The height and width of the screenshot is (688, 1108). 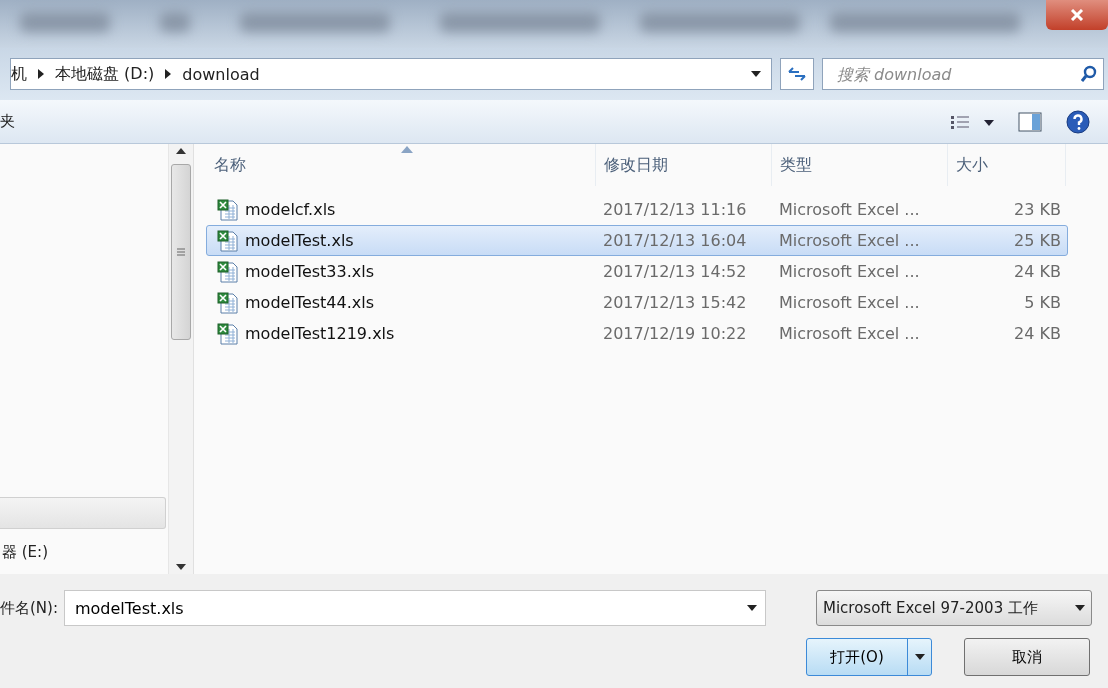 What do you see at coordinates (391, 74) in the screenshot?
I see `address-bar: 机 本地磁盘 (D:) download` at bounding box center [391, 74].